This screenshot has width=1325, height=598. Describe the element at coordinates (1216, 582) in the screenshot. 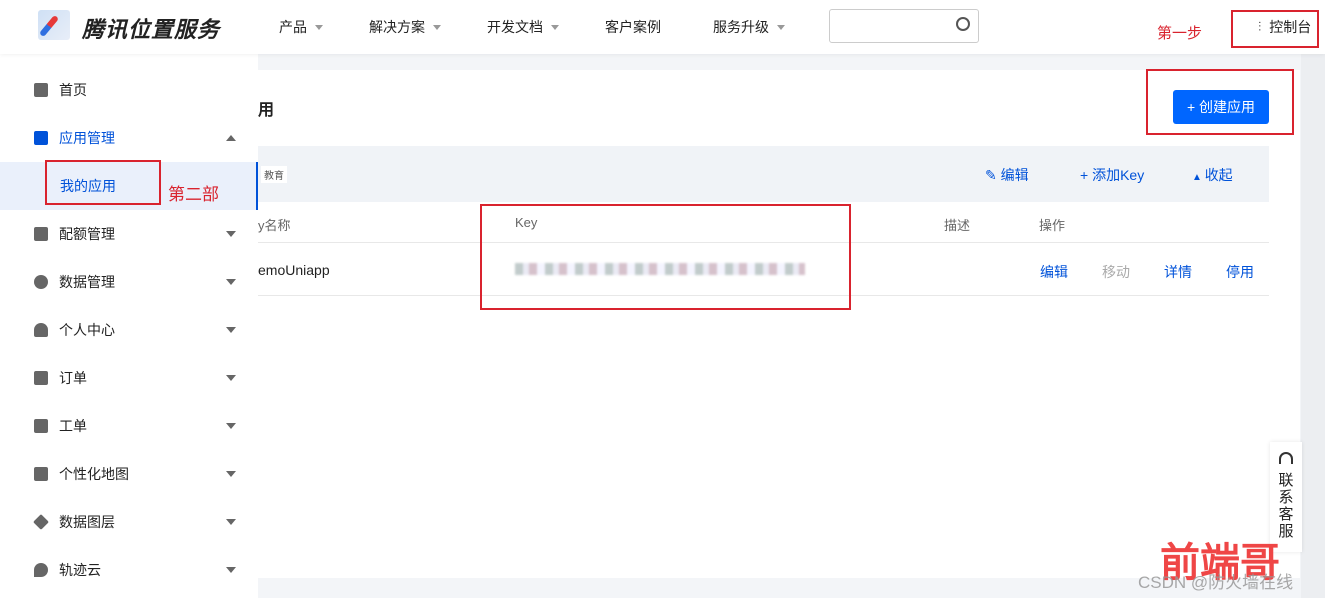

I see `watermark-text: CSDN @防火墙在线` at that location.